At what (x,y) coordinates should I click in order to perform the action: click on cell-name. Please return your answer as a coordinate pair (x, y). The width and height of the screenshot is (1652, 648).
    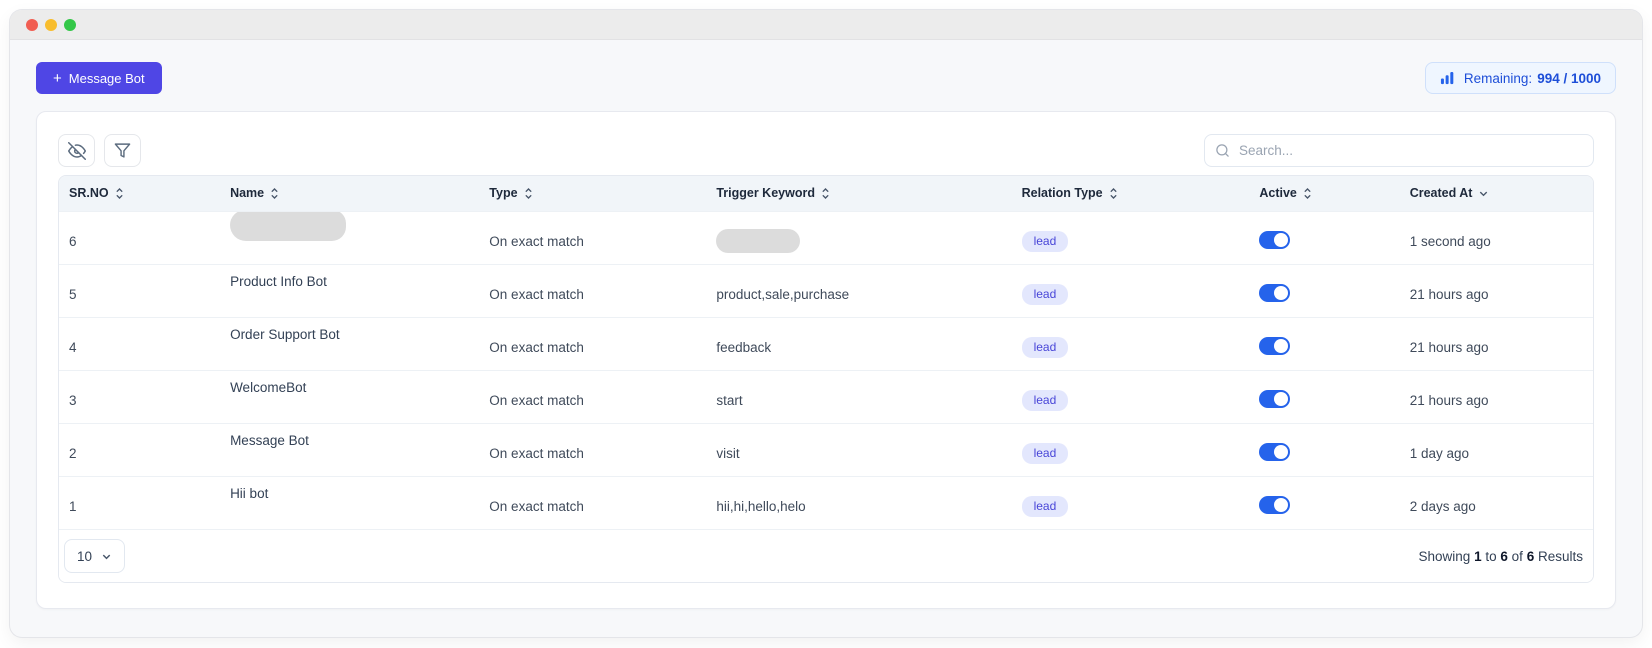
    Looking at the image, I should click on (350, 237).